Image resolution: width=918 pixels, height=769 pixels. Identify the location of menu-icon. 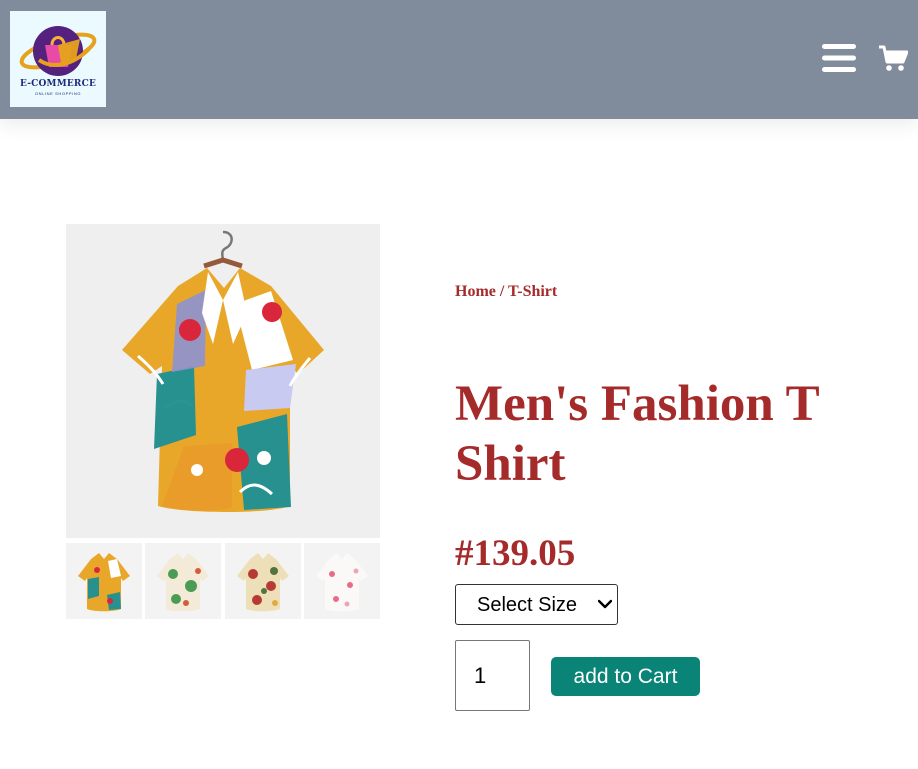
(839, 58).